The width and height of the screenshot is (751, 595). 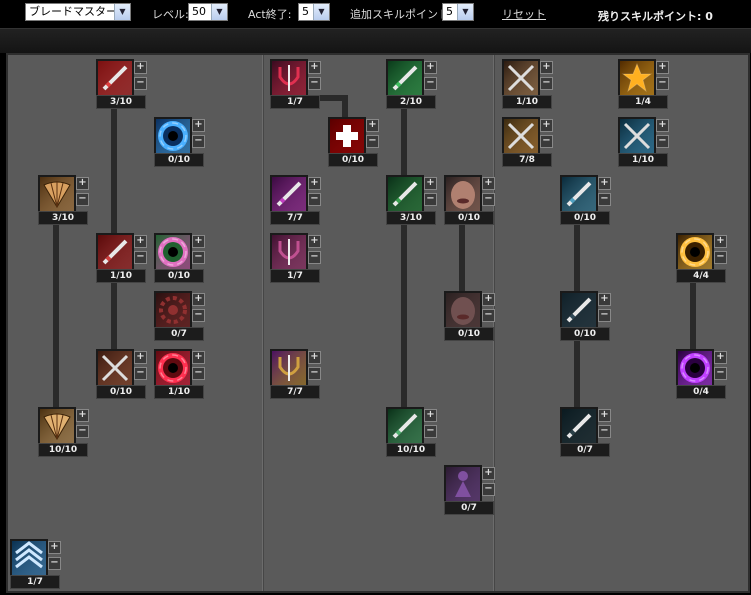 What do you see at coordinates (524, 14) in the screenshot?
I see `reset-link: リセット` at bounding box center [524, 14].